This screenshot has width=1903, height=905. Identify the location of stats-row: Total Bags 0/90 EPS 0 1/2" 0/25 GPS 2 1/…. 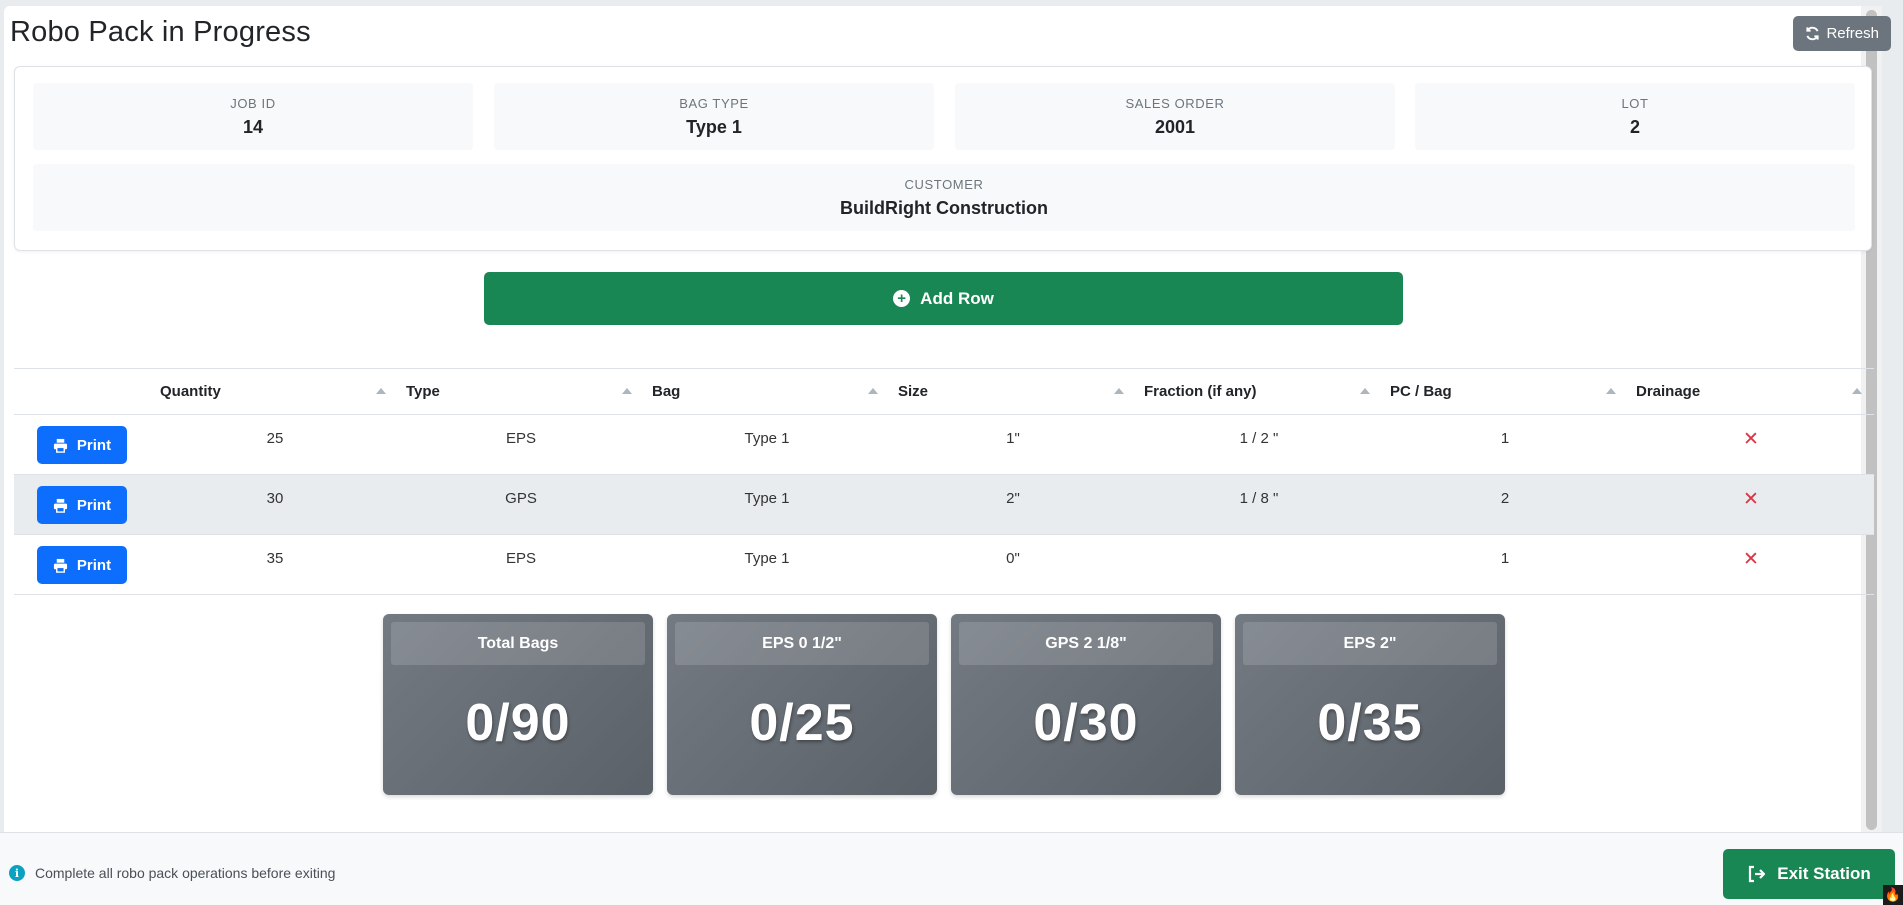
(944, 704).